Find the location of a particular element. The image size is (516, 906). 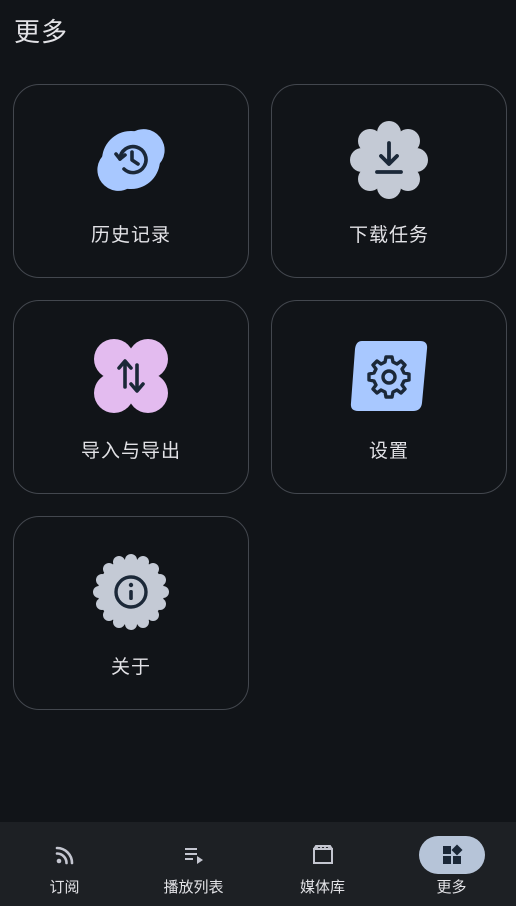

nav-item-more: 更多 is located at coordinates (451, 864).